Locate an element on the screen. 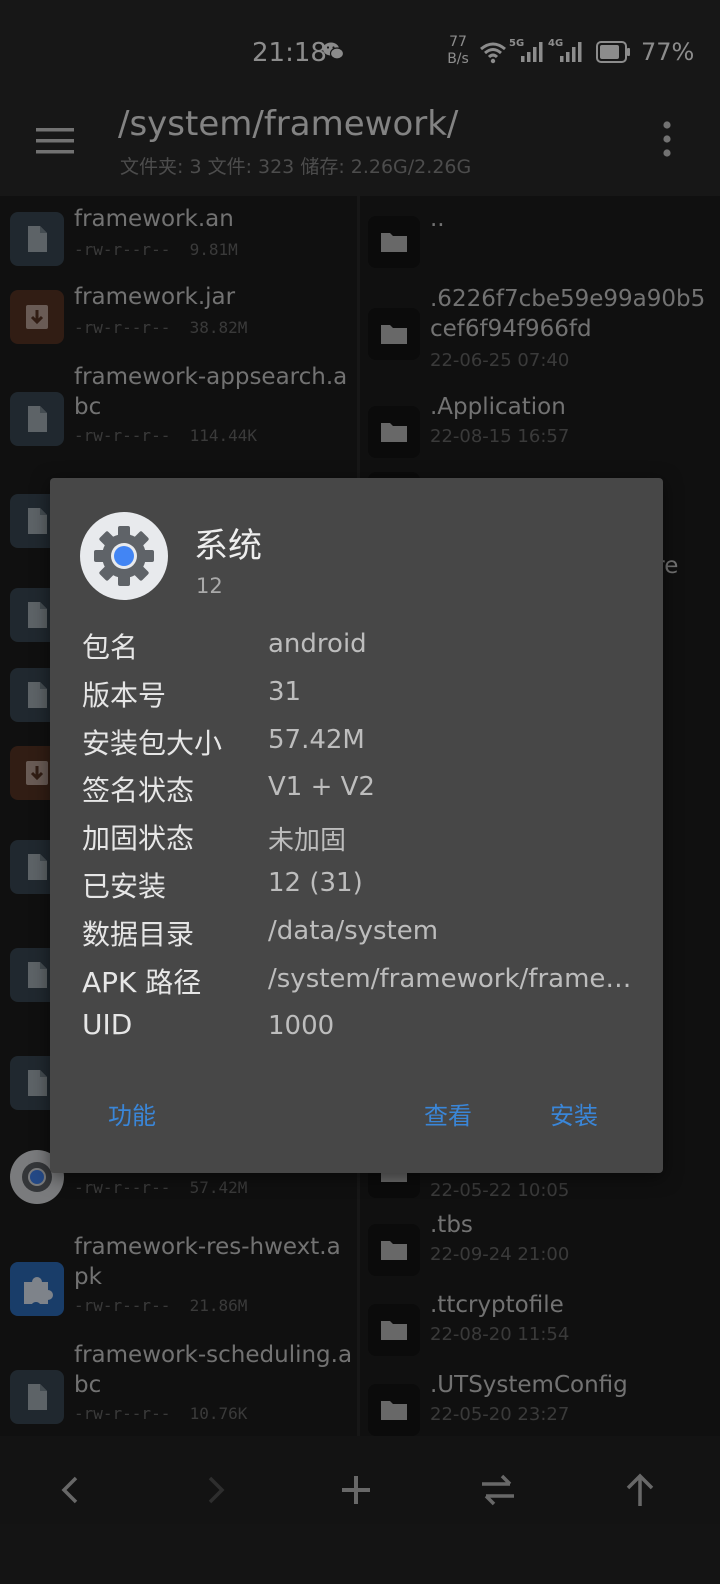 The image size is (720, 1584). info-row: 已安装 12 (31) is located at coordinates (362, 885).